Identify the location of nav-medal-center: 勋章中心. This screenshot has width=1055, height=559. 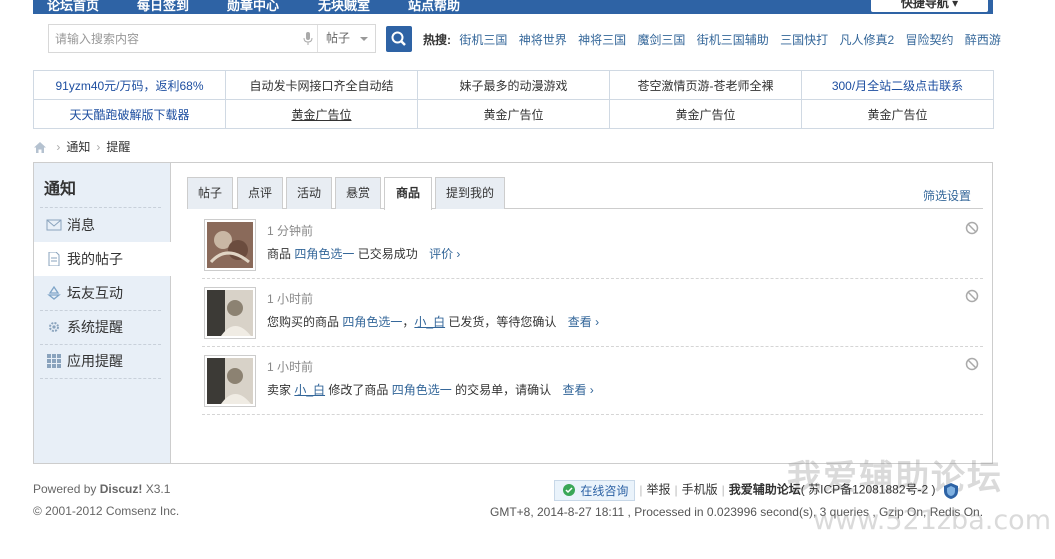
(253, 7).